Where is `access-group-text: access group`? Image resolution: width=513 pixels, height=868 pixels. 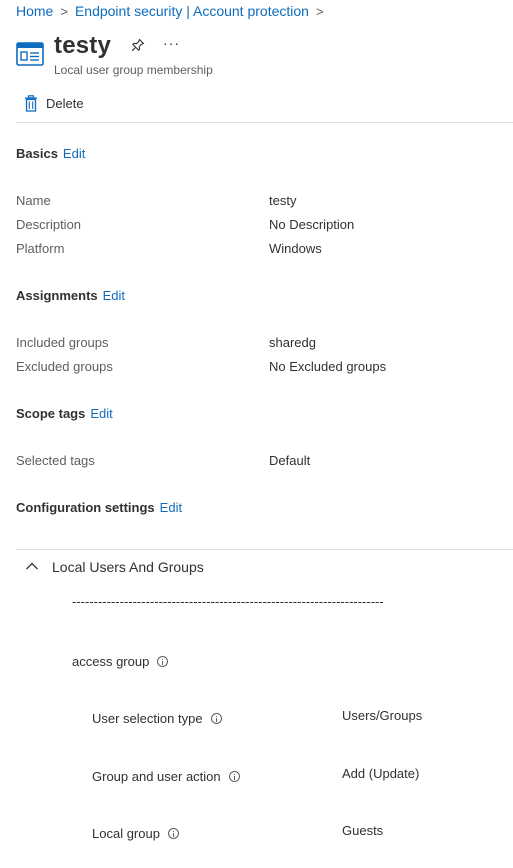 access-group-text: access group is located at coordinates (111, 661).